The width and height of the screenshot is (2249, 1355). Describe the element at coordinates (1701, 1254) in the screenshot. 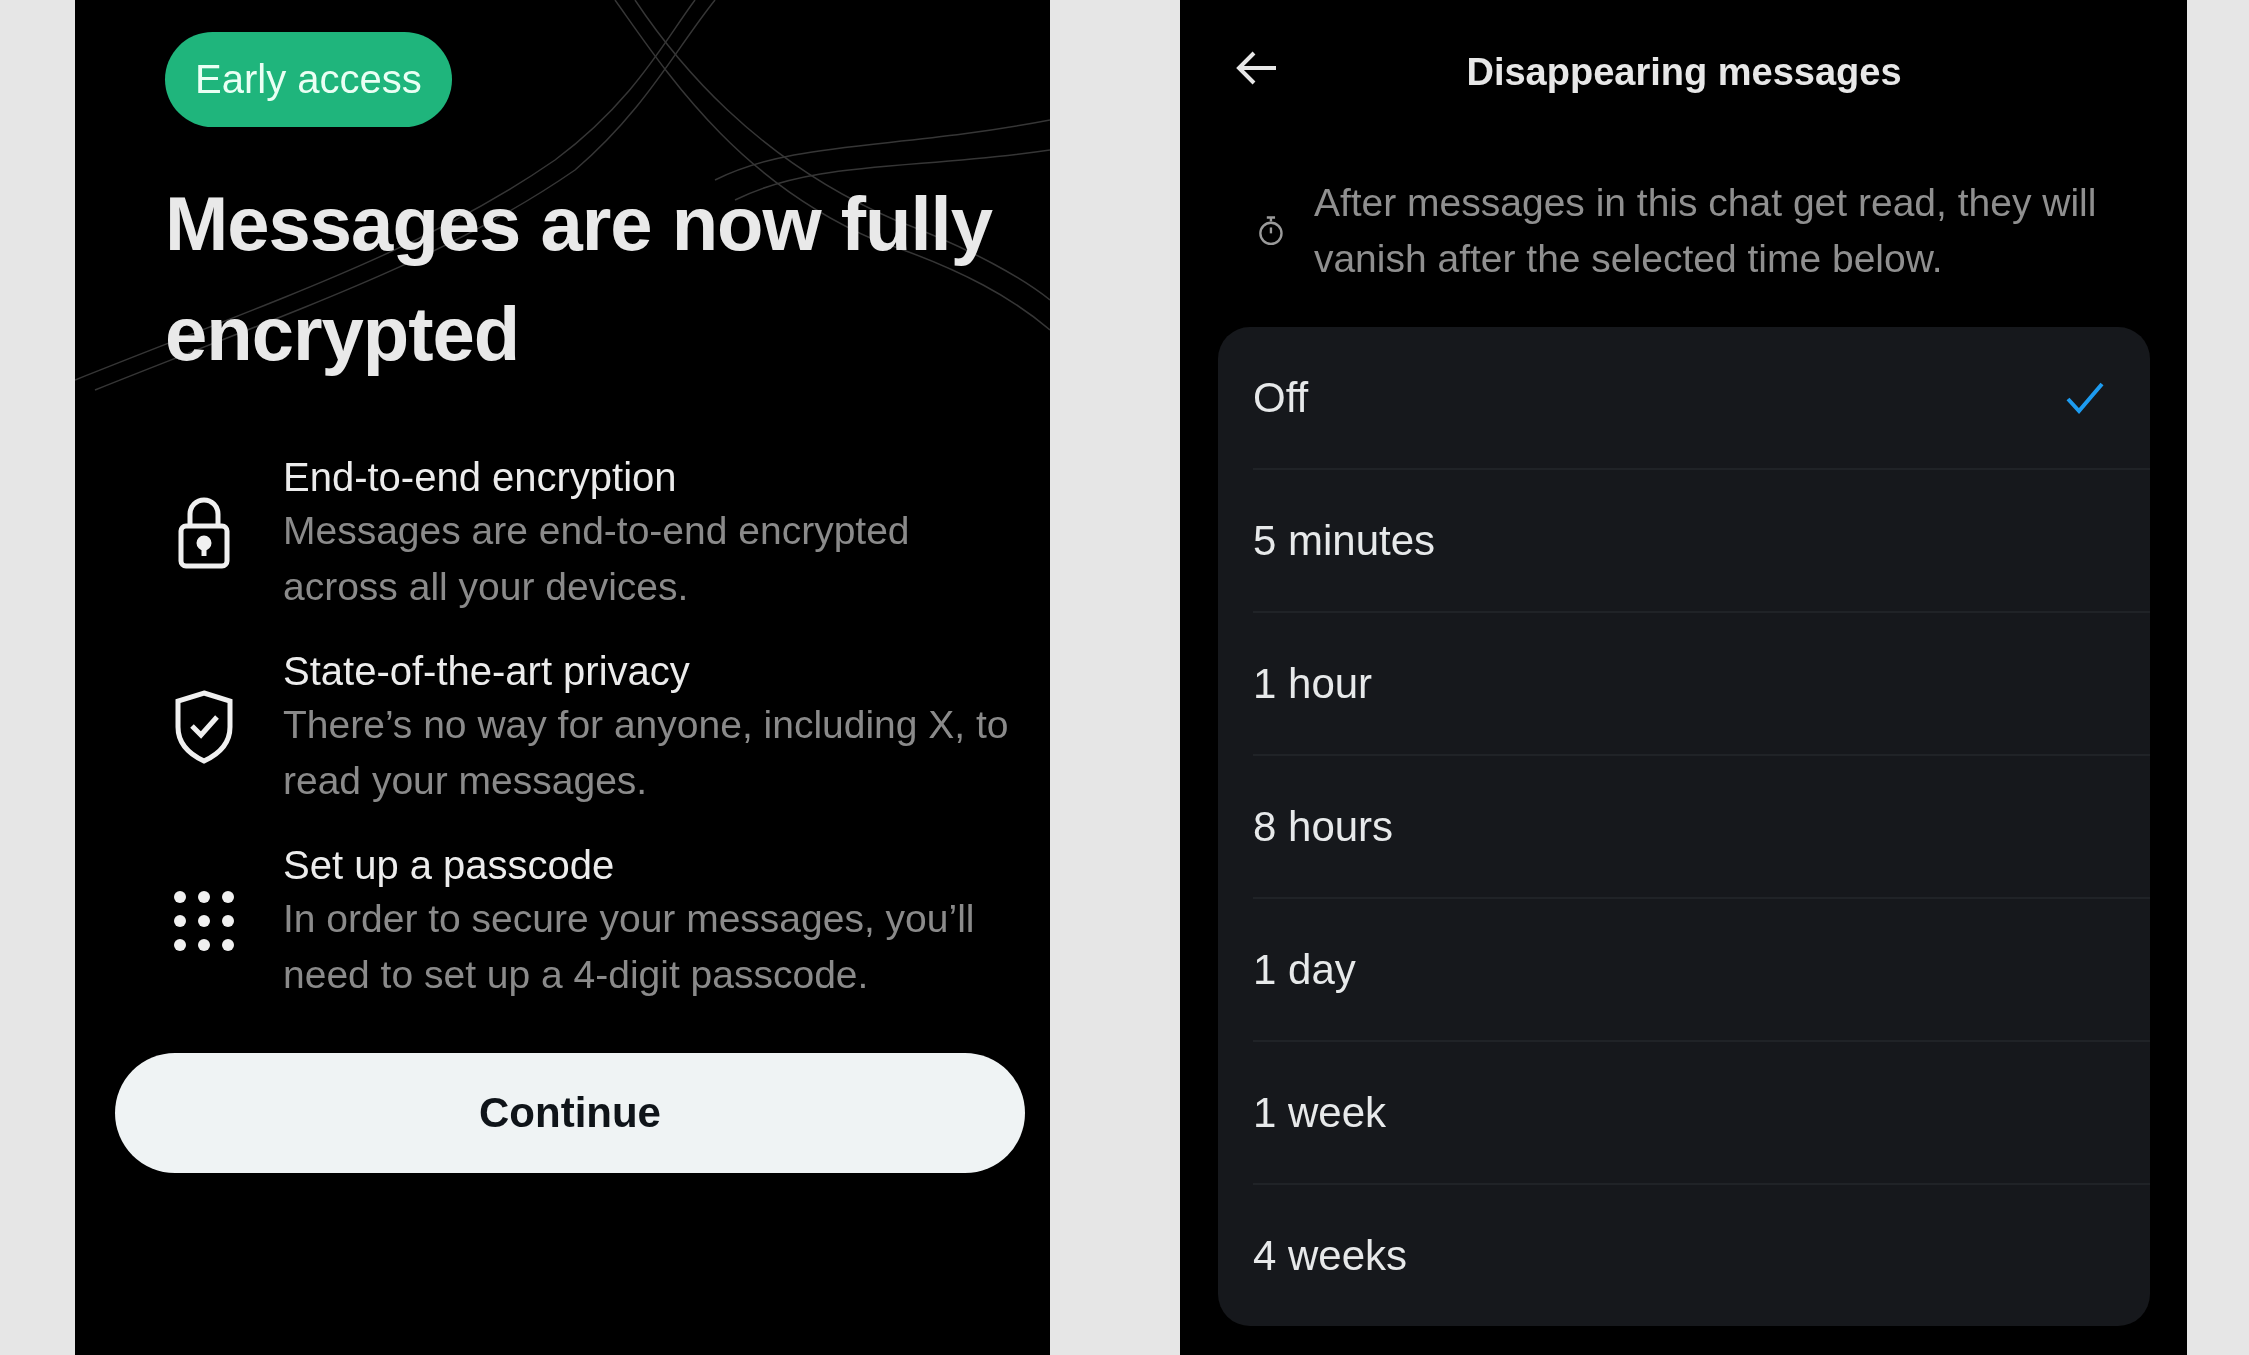

I see `option-row: 4 weeks` at that location.